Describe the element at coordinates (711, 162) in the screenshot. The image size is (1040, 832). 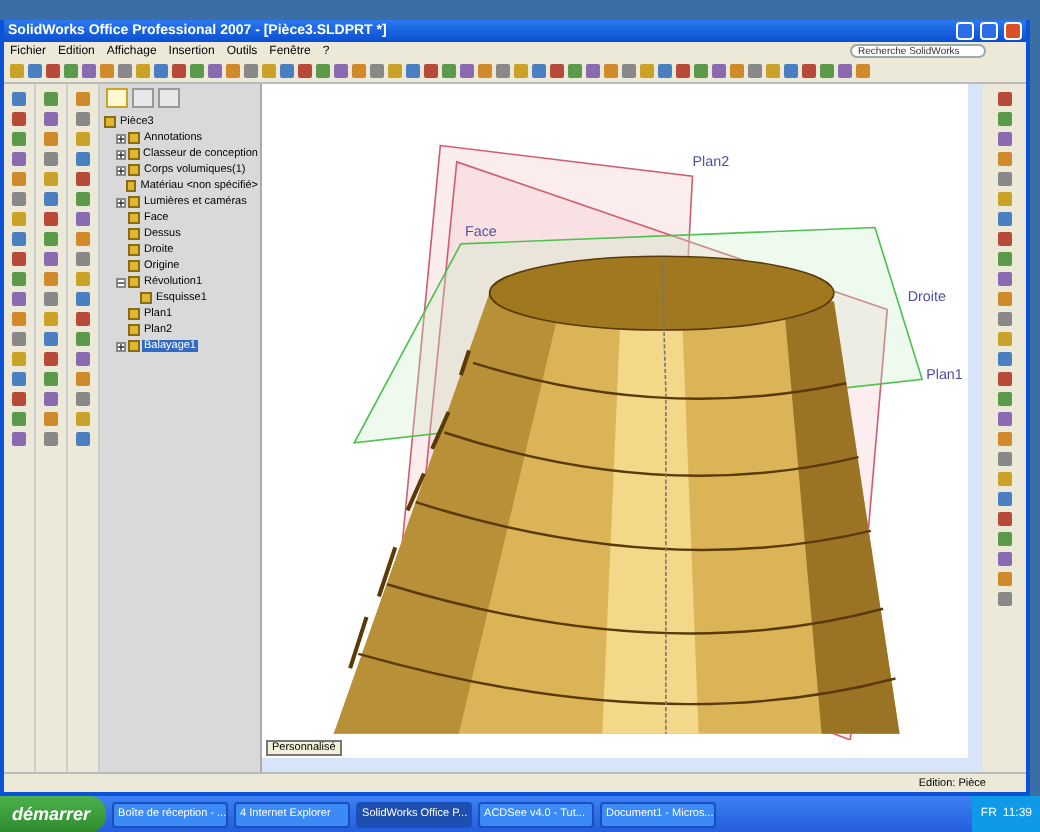
I see `plane-label: Plan2` at that location.